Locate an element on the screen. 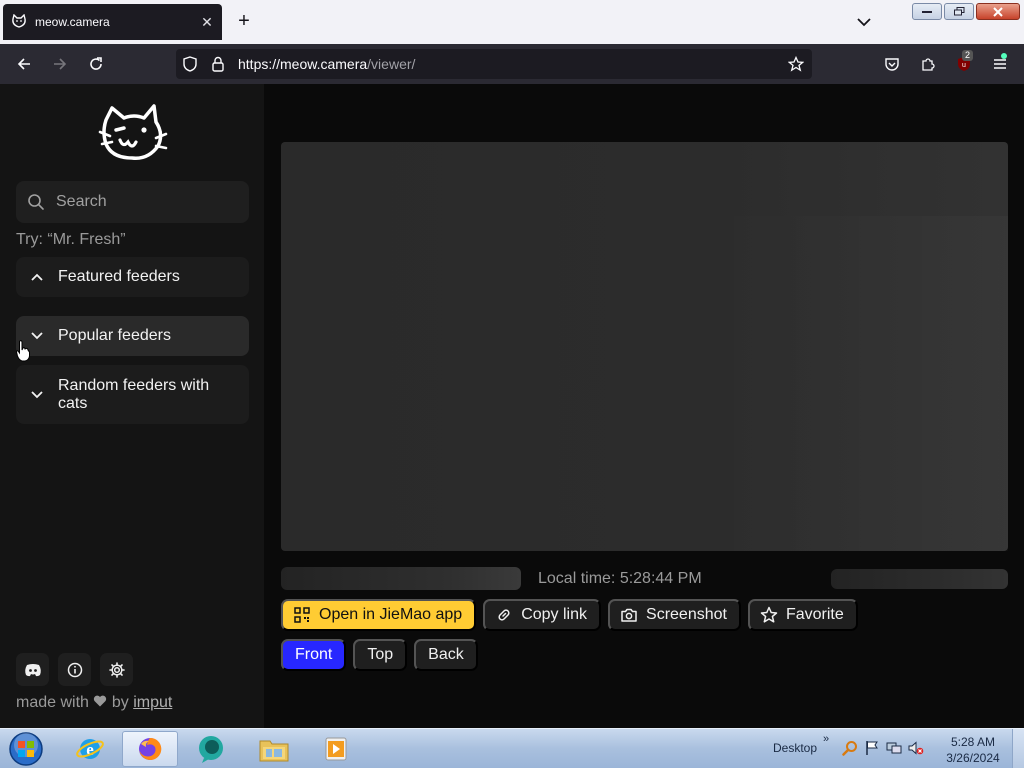 Image resolution: width=1024 pixels, height=768 pixels. video-placeholder-shade is located at coordinates (855, 383).